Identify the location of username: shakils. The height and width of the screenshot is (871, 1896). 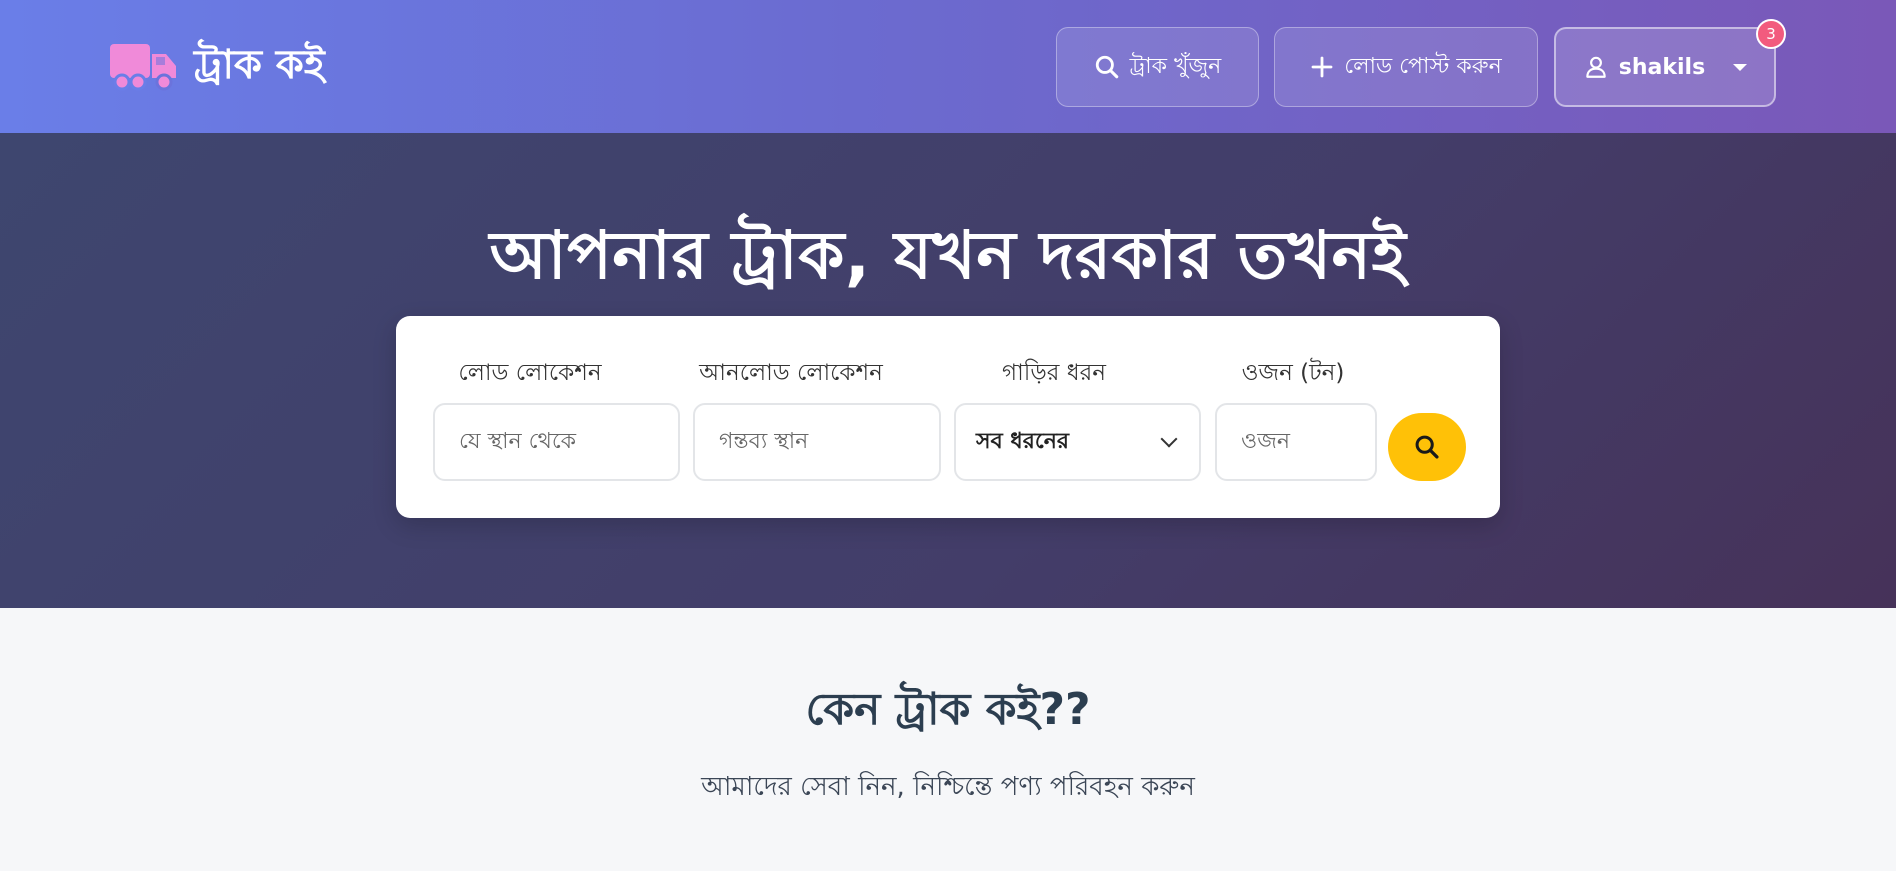
(1662, 67).